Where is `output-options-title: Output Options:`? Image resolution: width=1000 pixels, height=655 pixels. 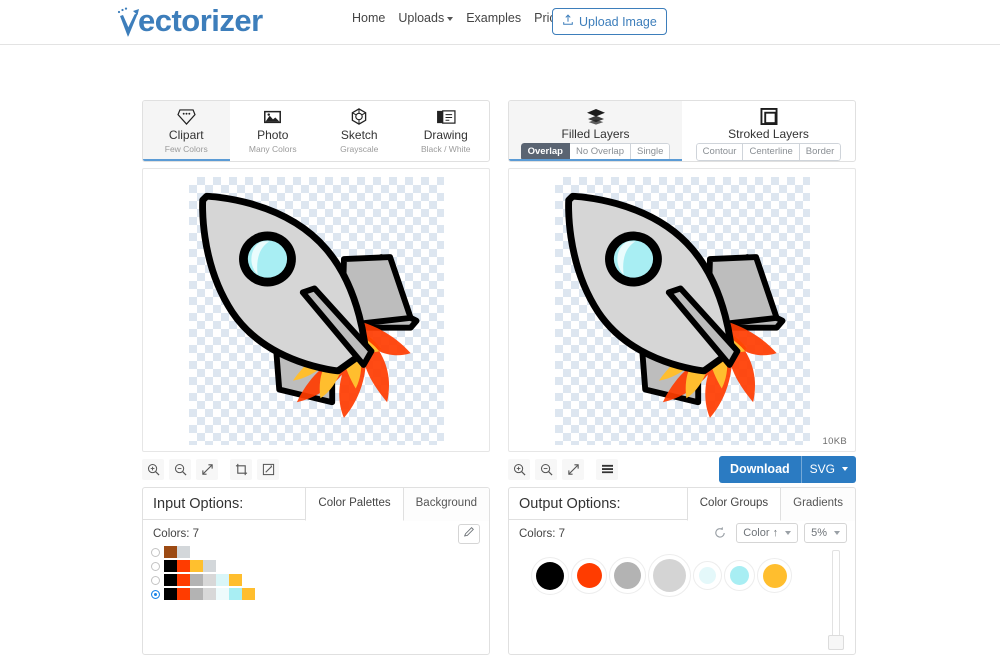 output-options-title: Output Options: is located at coordinates (570, 504).